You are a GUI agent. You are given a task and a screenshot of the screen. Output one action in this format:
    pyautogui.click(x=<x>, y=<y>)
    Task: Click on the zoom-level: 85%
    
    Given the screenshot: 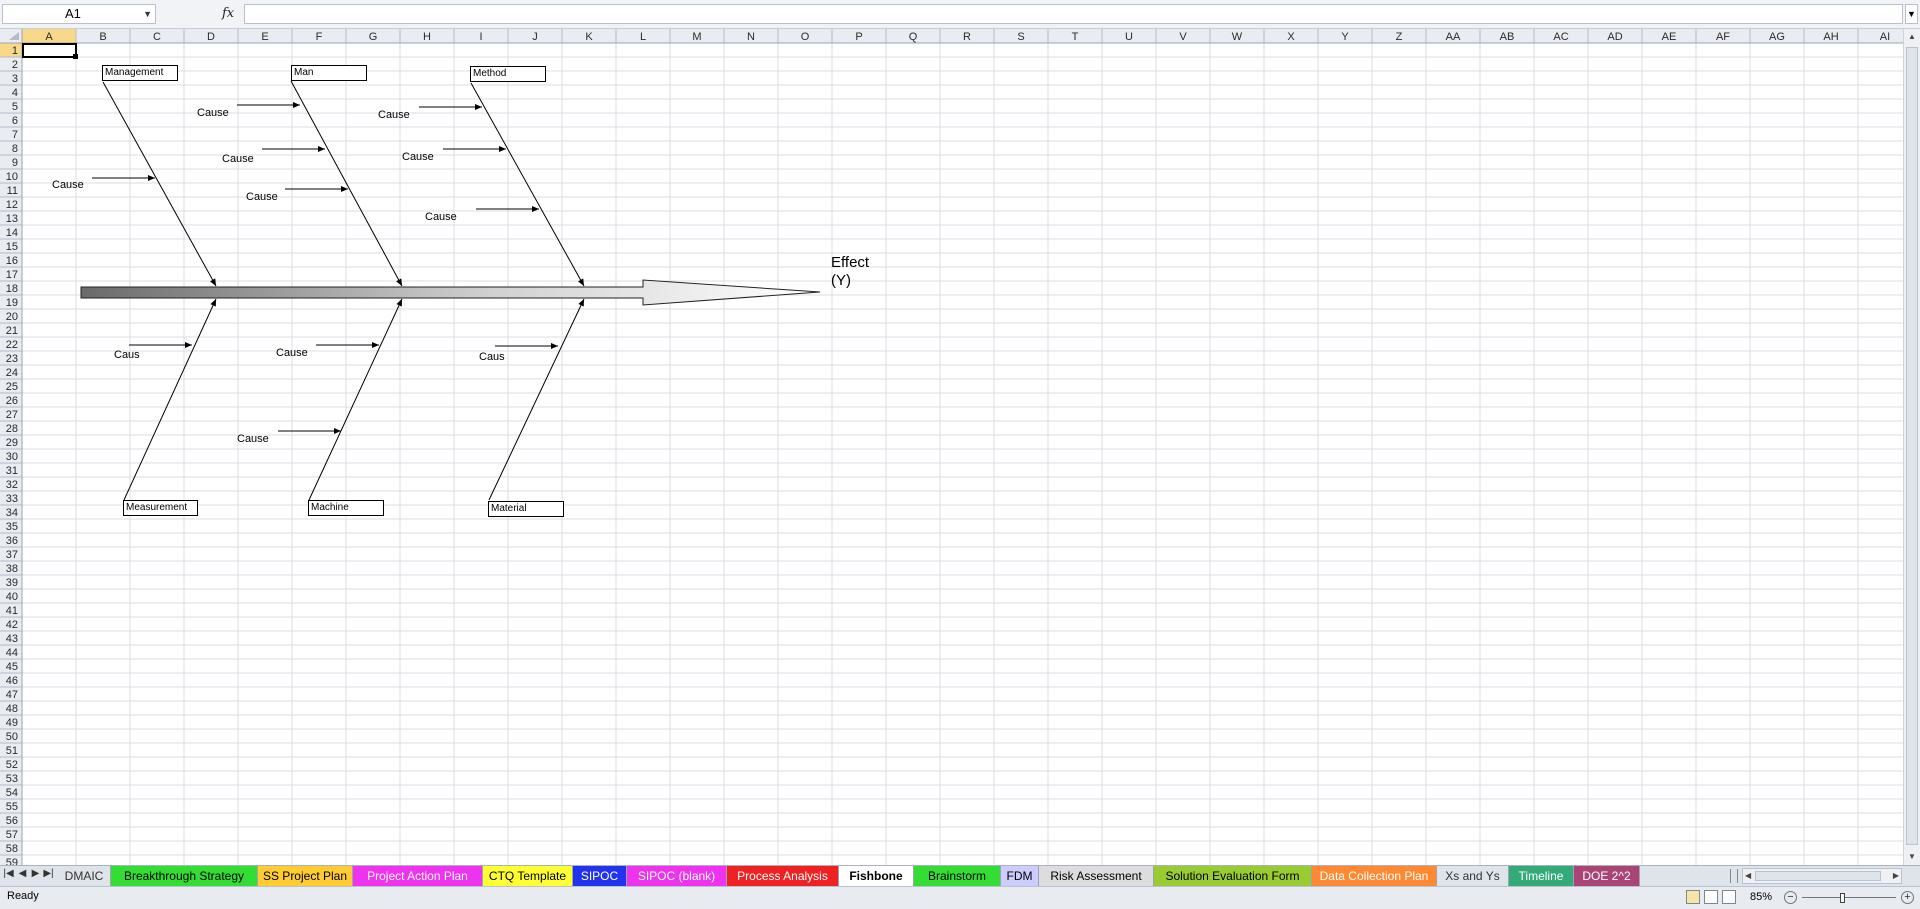 What is the action you would take?
    pyautogui.click(x=1761, y=897)
    